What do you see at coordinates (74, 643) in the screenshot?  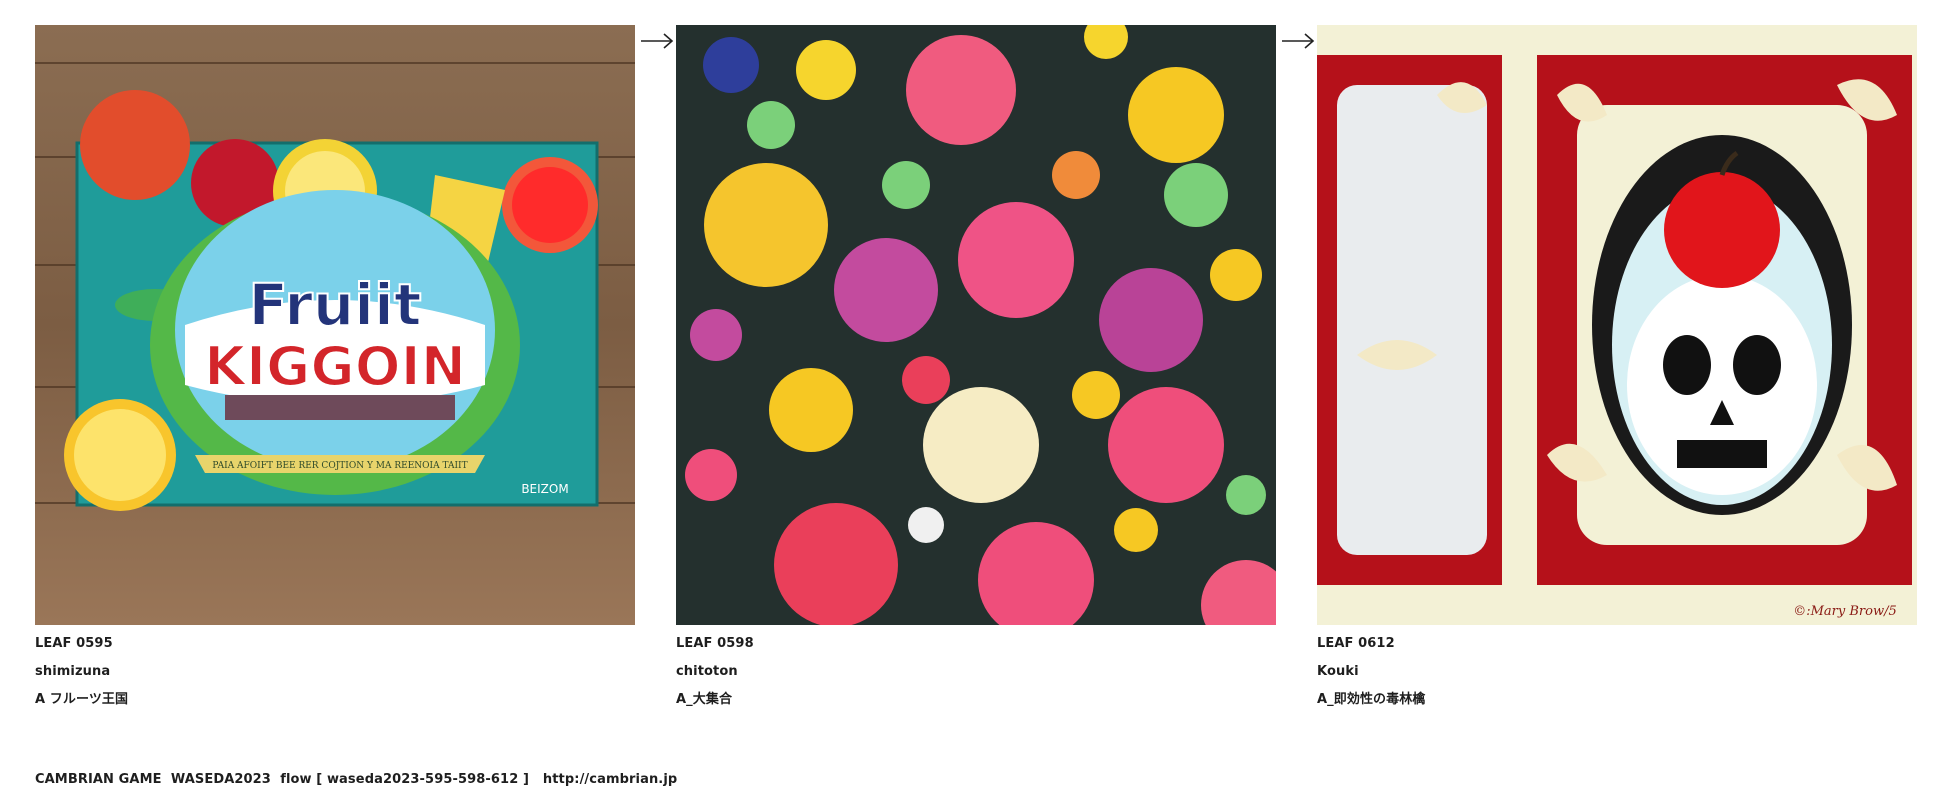 I see `leaf-number: LEAF 0595` at bounding box center [74, 643].